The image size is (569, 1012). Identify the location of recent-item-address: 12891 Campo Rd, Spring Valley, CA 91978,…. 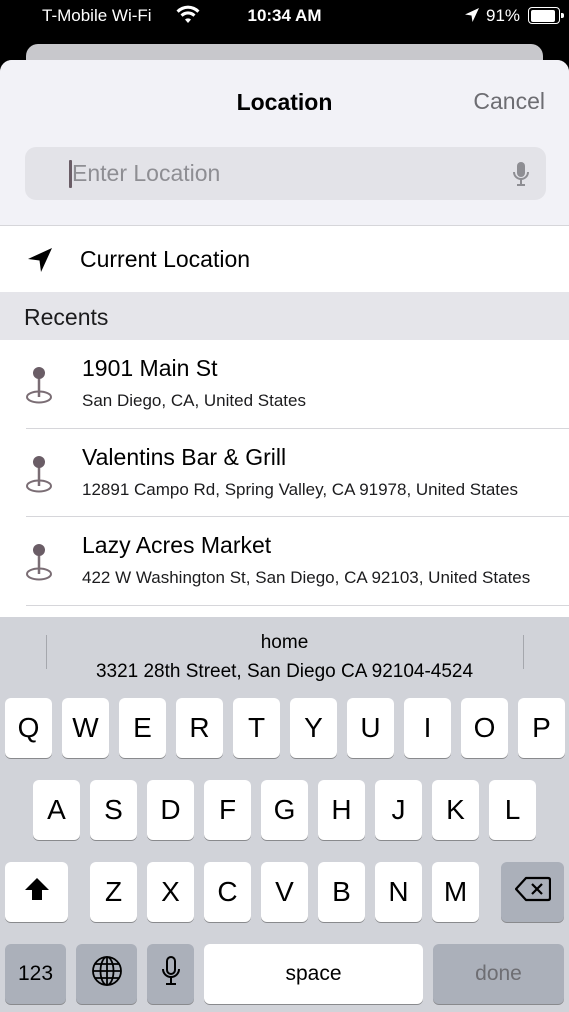
(300, 489).